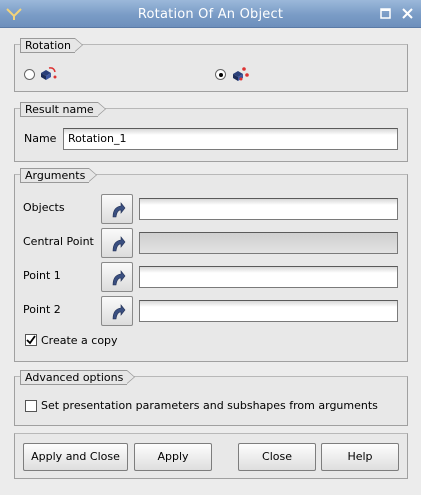  I want to click on objects-label: Objects, so click(44, 207).